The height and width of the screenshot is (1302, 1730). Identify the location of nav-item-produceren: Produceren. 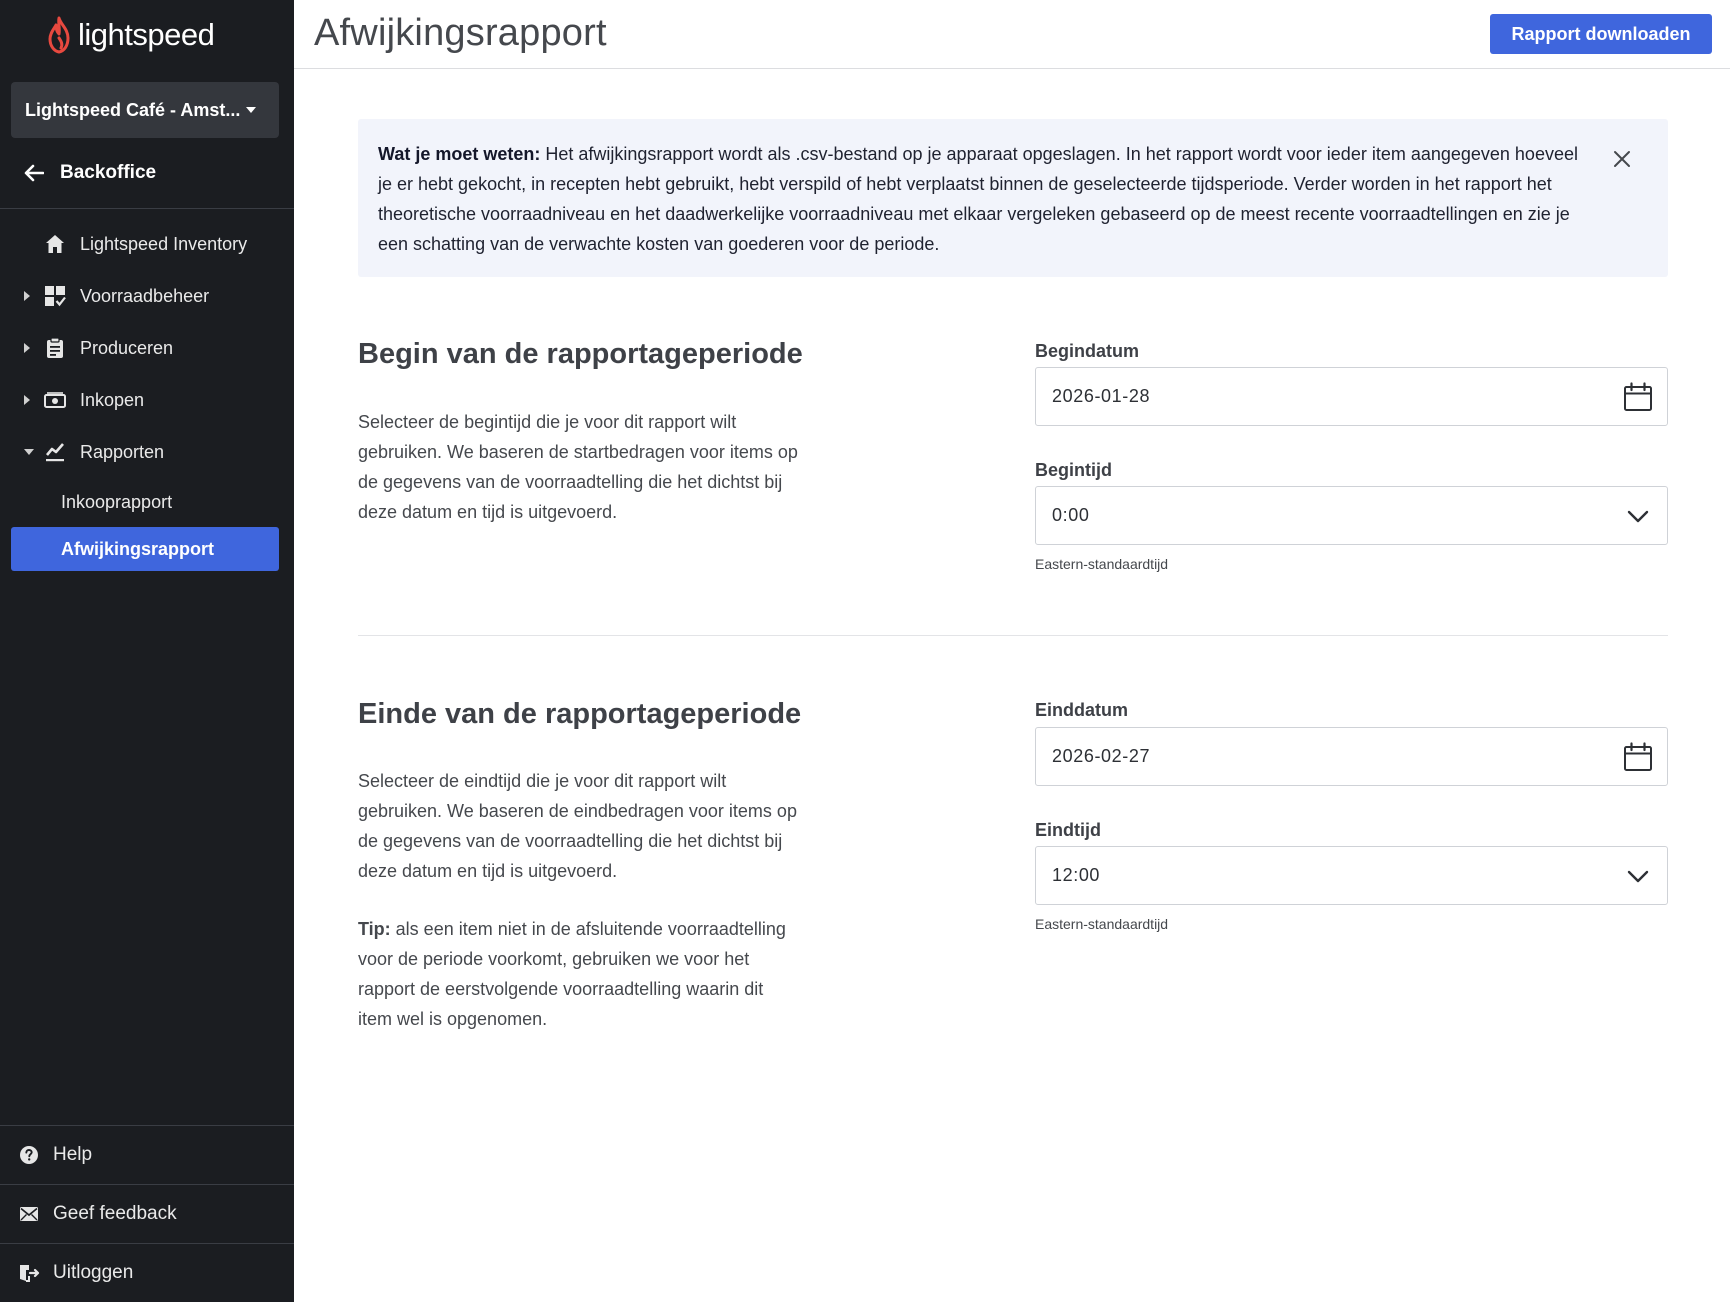
(147, 348).